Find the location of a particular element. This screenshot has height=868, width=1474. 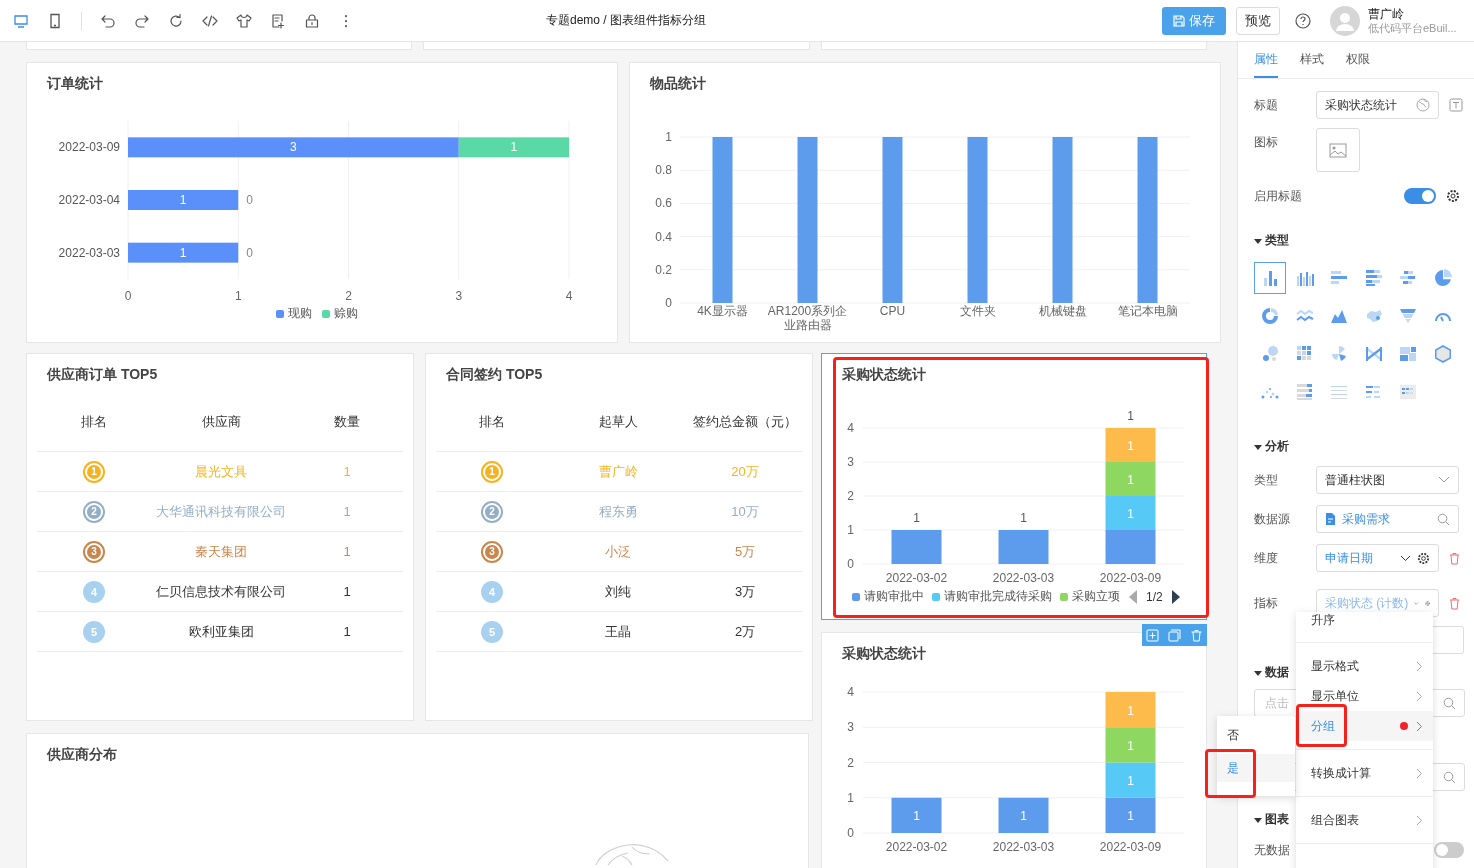

axis-label: 4K显示器 is located at coordinates (722, 312).